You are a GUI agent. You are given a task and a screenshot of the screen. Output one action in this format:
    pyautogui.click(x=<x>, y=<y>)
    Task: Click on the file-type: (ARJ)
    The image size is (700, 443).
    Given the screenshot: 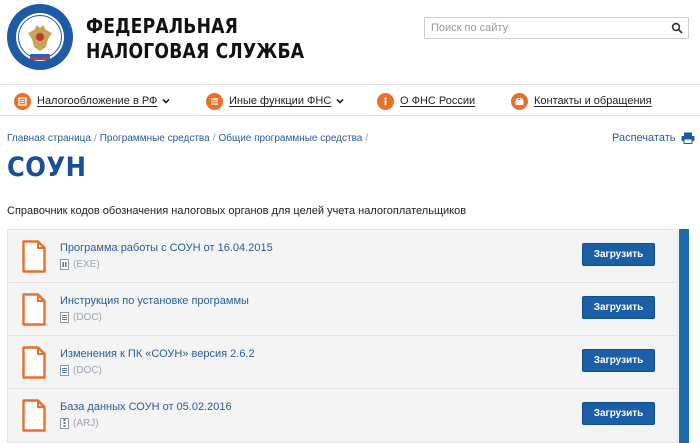 What is the action you would take?
    pyautogui.click(x=79, y=423)
    